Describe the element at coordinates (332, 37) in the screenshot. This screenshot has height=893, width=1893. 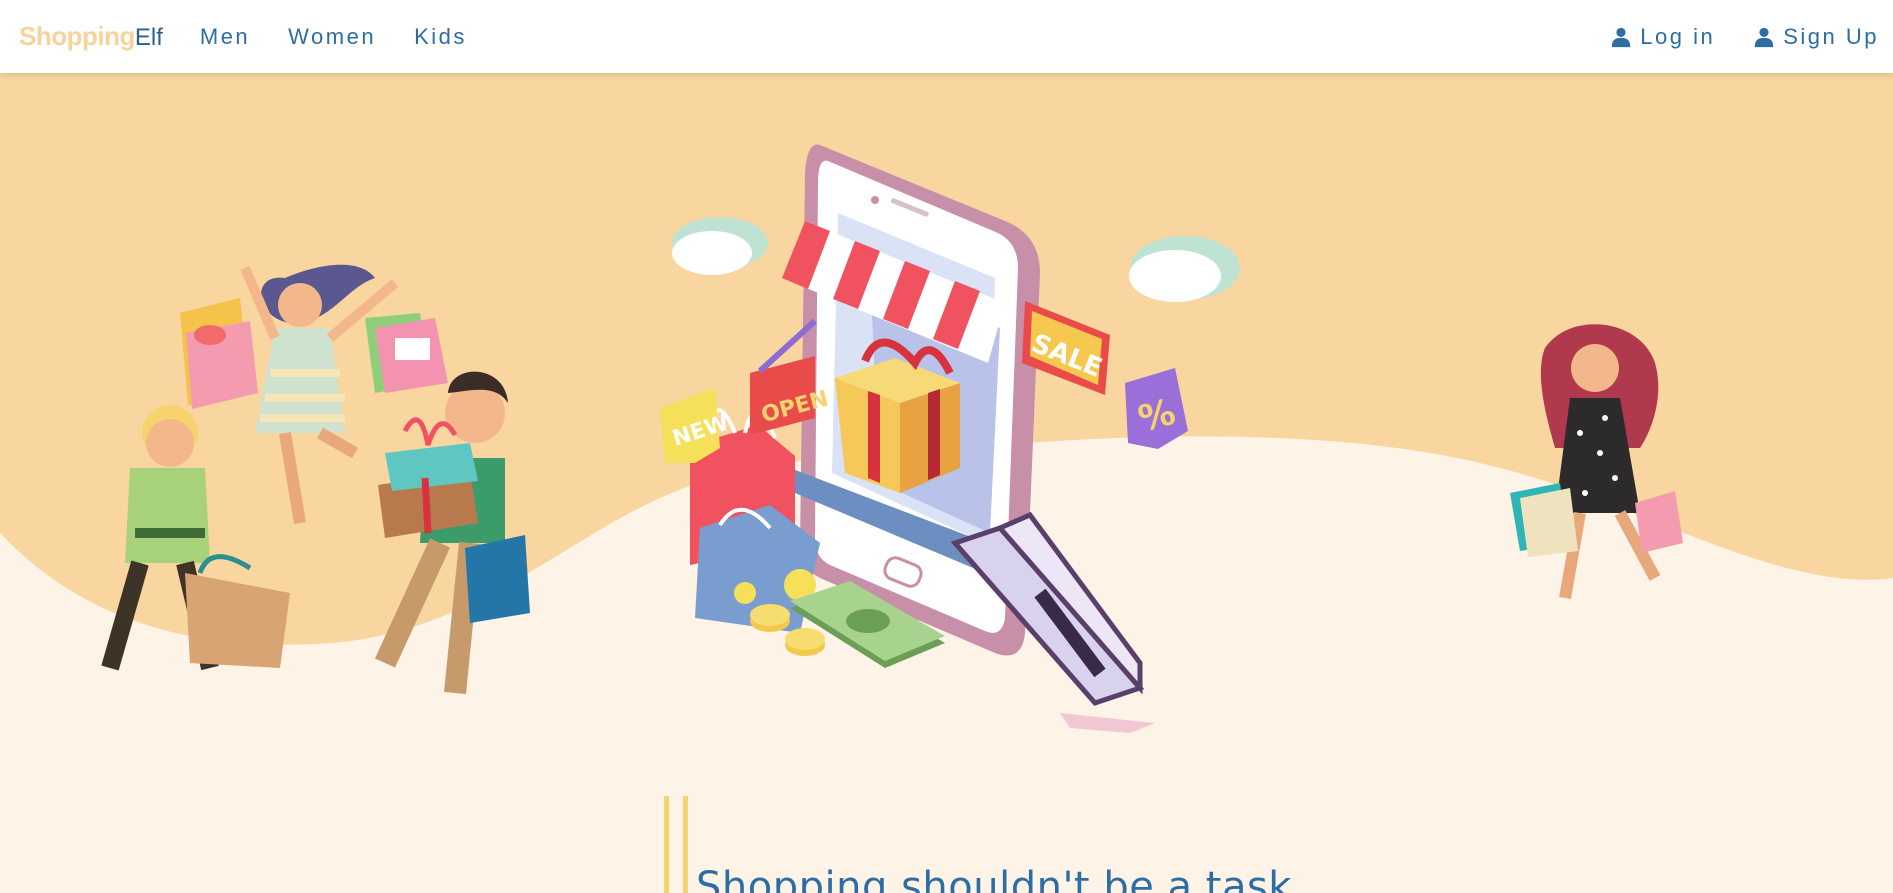
I see `nav-link-women: Women` at that location.